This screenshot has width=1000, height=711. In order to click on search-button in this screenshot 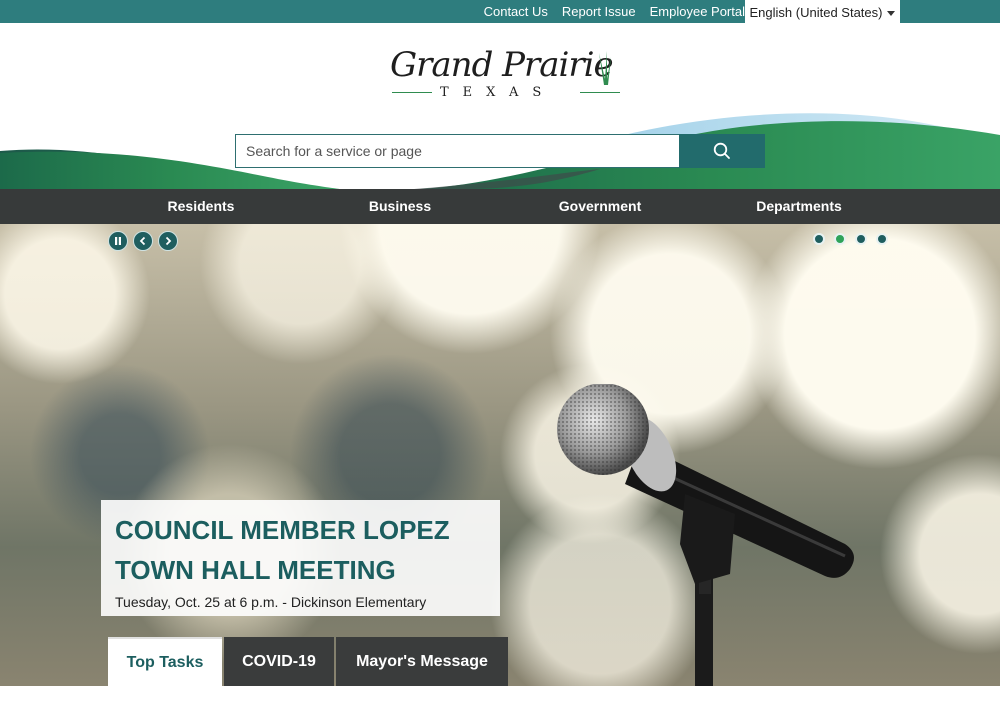, I will do `click(722, 151)`.